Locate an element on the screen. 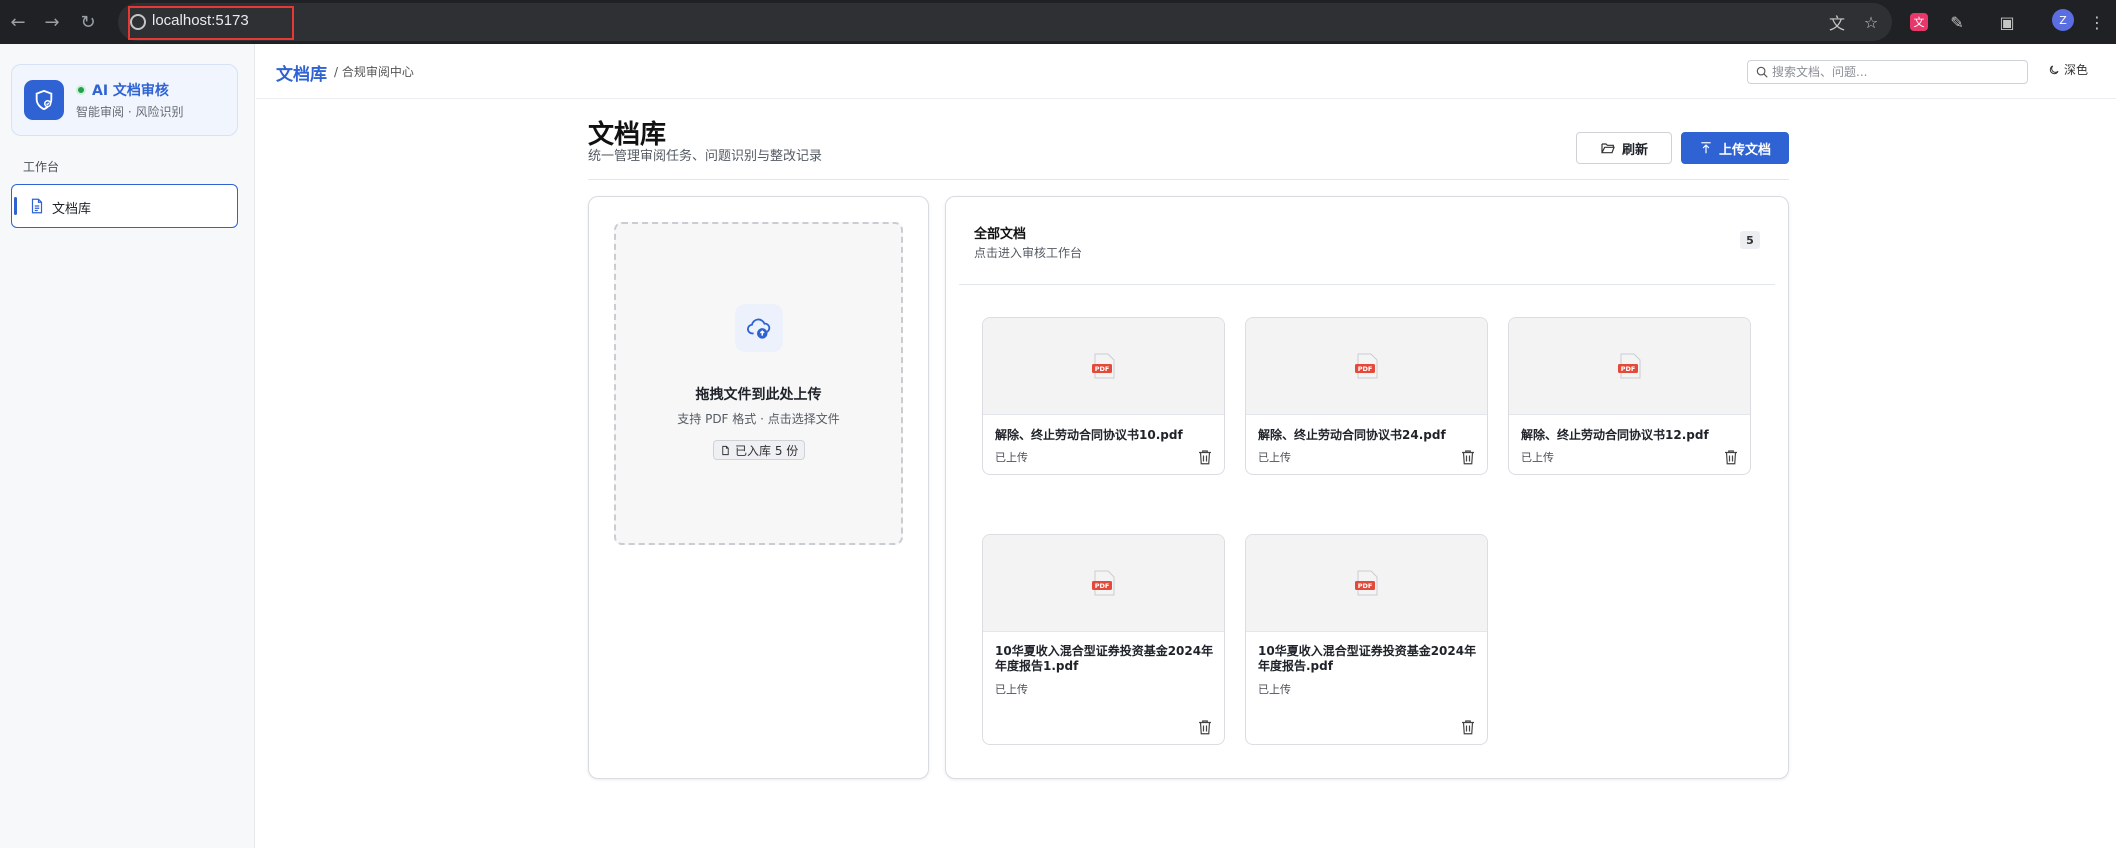 This screenshot has width=2116, height=848. address-bar: localhost:5173 is located at coordinates (1005, 22).